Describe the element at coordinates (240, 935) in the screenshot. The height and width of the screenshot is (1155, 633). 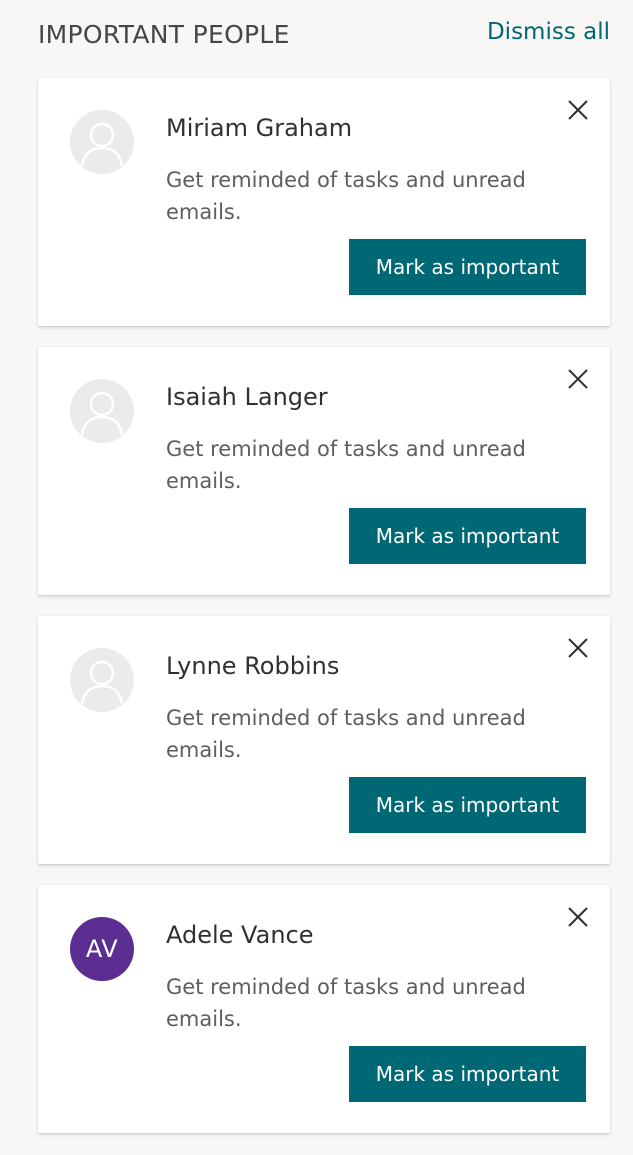
I see `person-name: Adele Vance` at that location.